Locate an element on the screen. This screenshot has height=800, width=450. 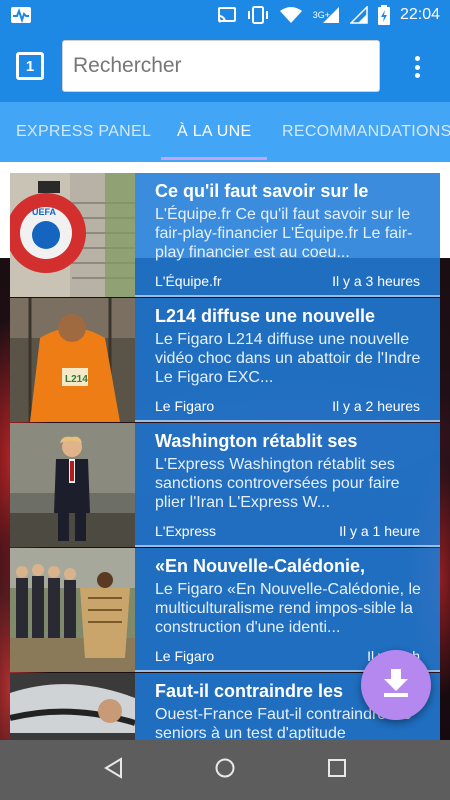
back-icon is located at coordinates (113, 770).